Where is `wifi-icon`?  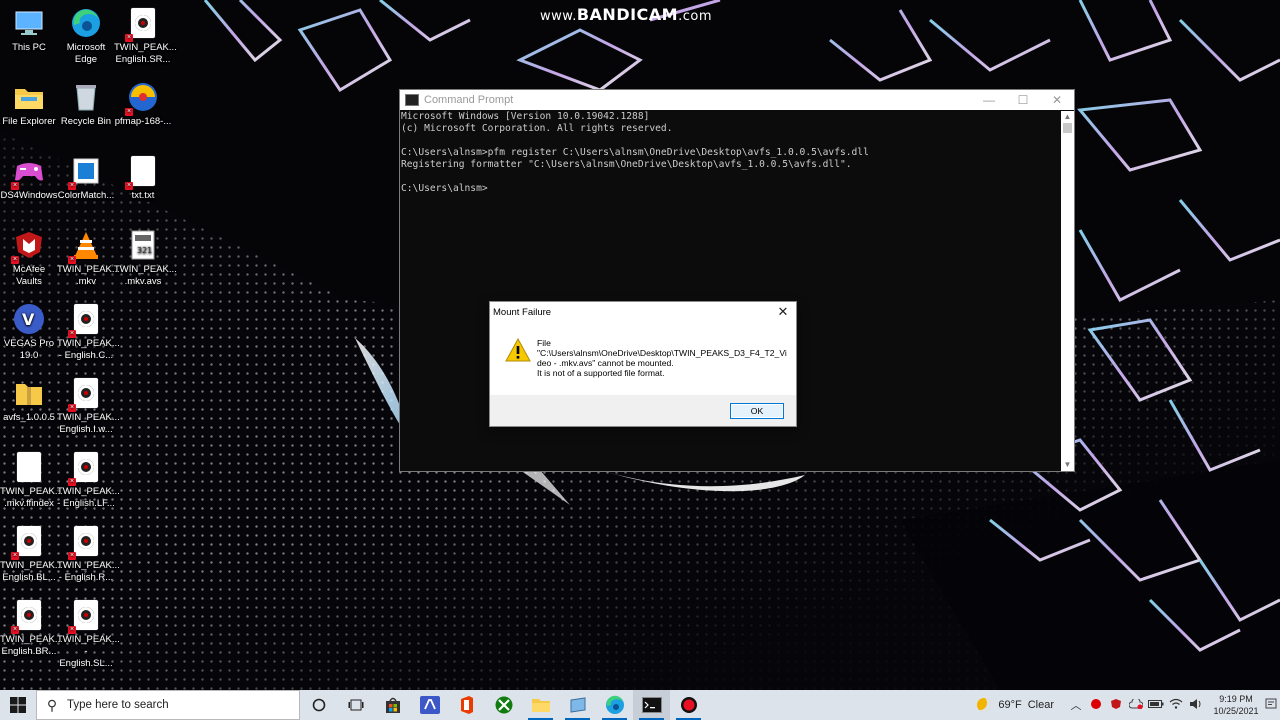 wifi-icon is located at coordinates (1176, 705).